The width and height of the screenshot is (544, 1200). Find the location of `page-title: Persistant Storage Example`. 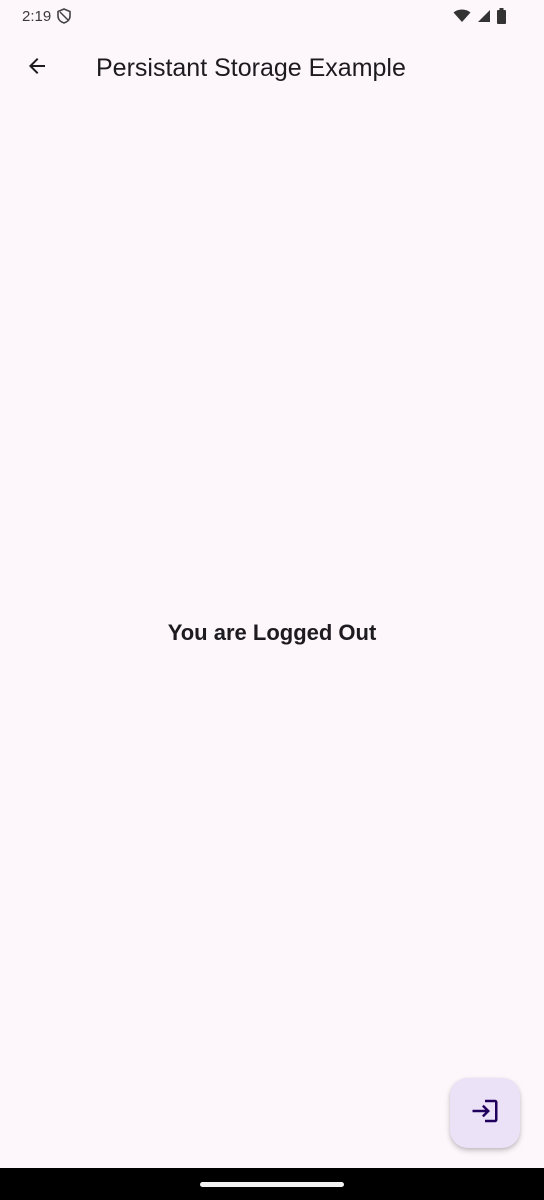

page-title: Persistant Storage Example is located at coordinates (251, 67).